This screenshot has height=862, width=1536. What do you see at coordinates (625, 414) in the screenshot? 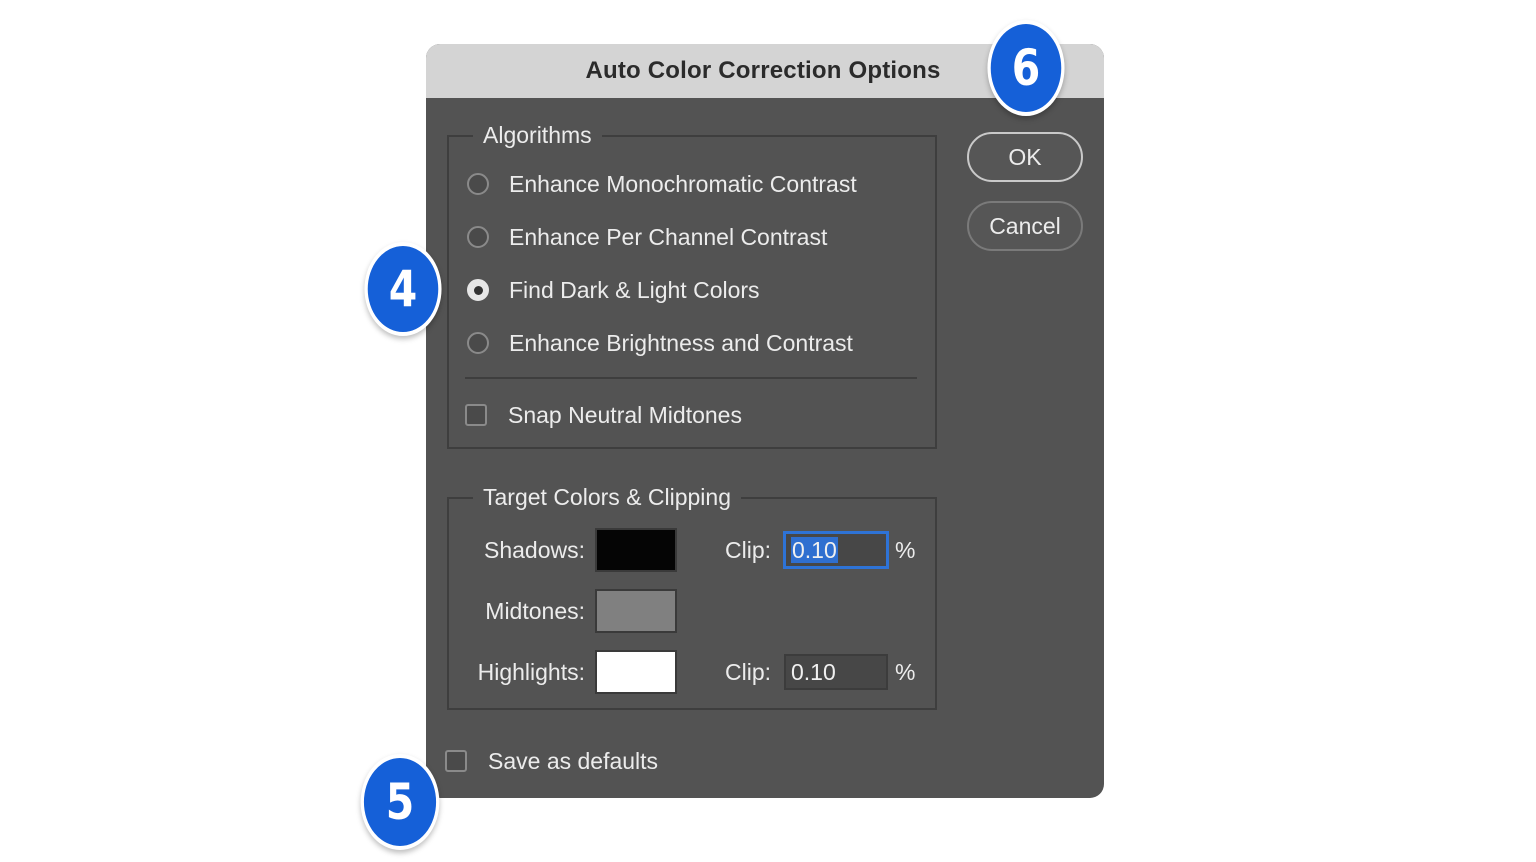
I see `snap-neutral-midtones-label: Snap Neutral Midtones` at bounding box center [625, 414].